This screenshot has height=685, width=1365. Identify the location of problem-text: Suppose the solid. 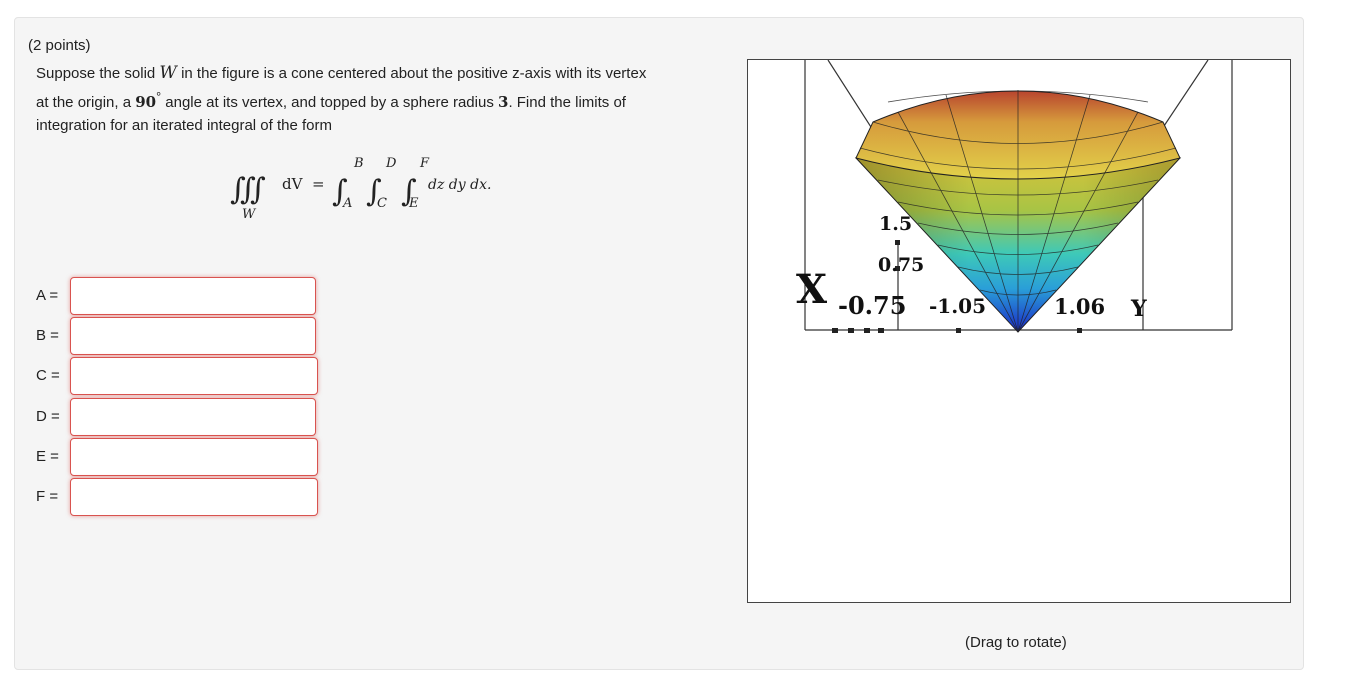
(98, 73).